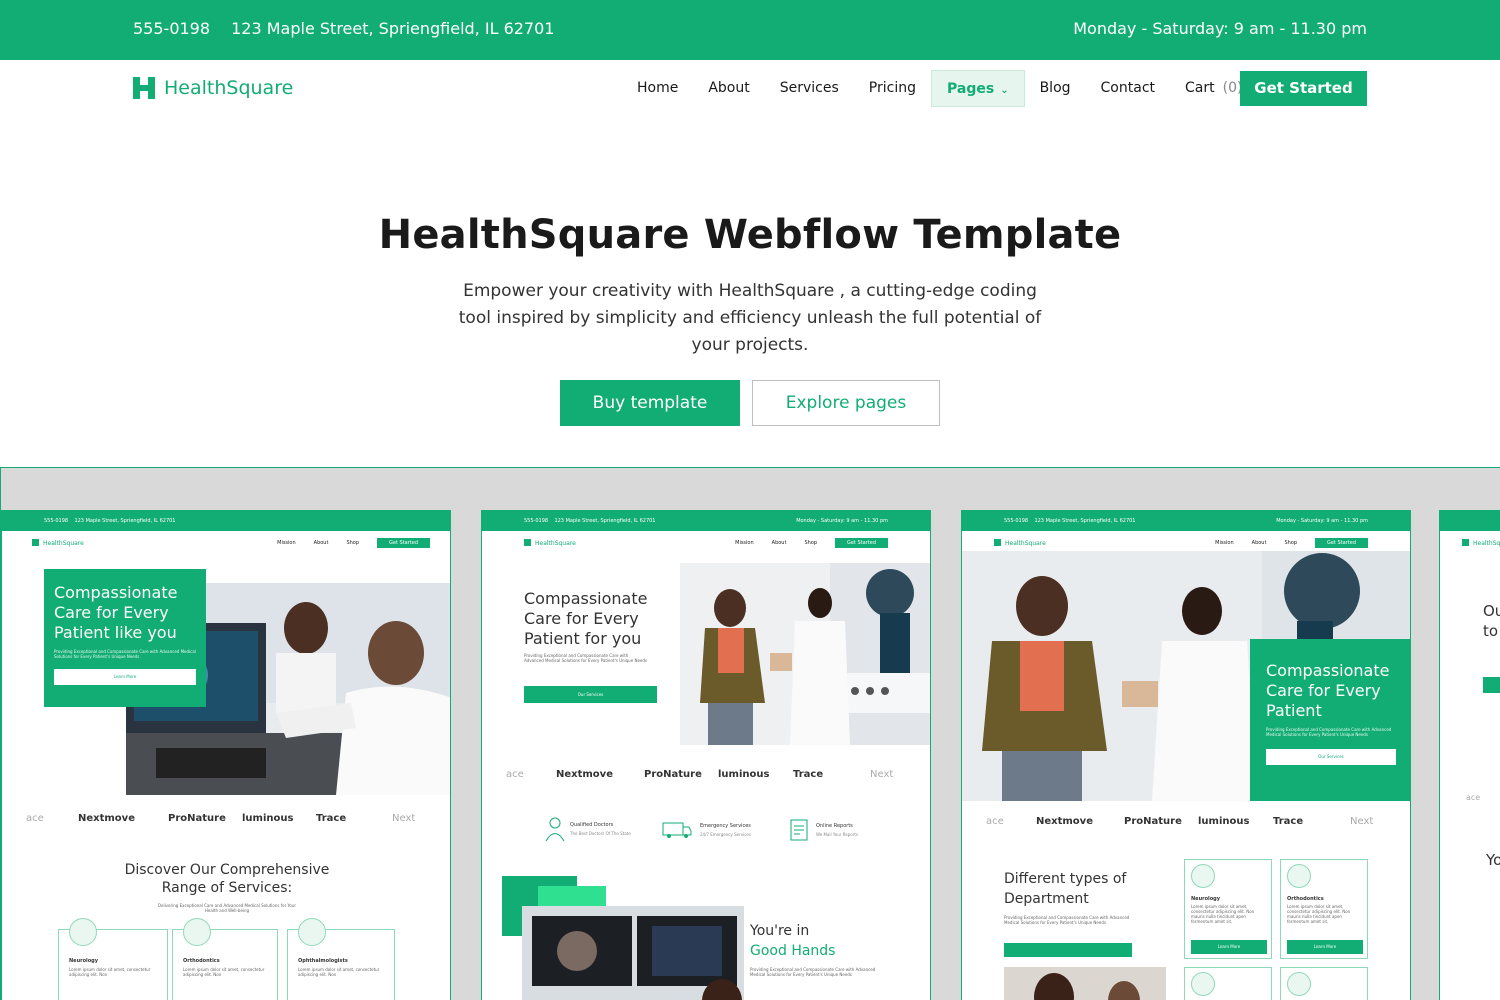 The height and width of the screenshot is (1000, 1500). What do you see at coordinates (323, 961) in the screenshot?
I see `service-name: Ophthalmologists` at bounding box center [323, 961].